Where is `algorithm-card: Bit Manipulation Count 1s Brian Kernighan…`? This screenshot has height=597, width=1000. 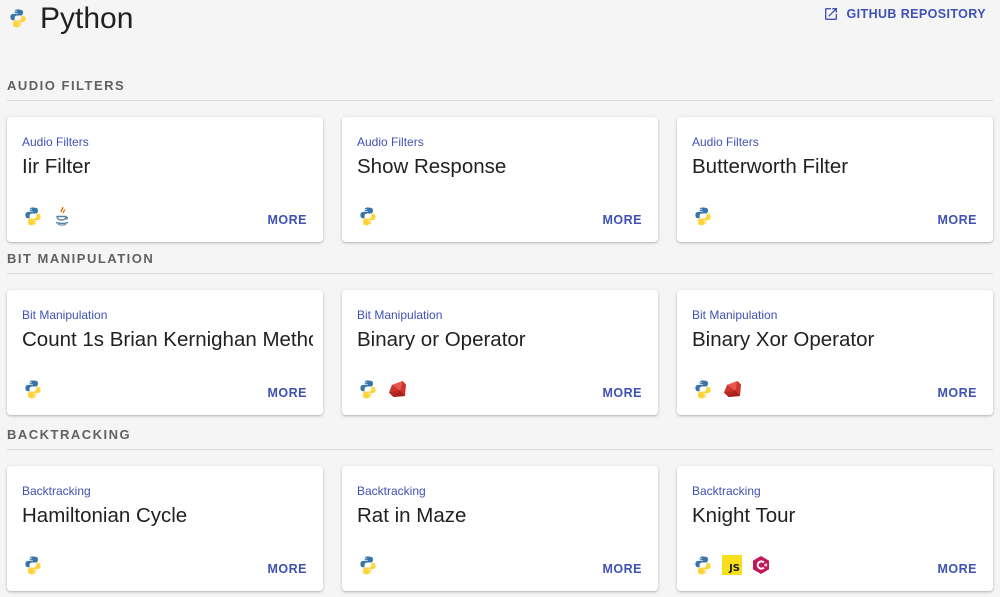
algorithm-card: Bit Manipulation Count 1s Brian Kernighan… is located at coordinates (165, 352).